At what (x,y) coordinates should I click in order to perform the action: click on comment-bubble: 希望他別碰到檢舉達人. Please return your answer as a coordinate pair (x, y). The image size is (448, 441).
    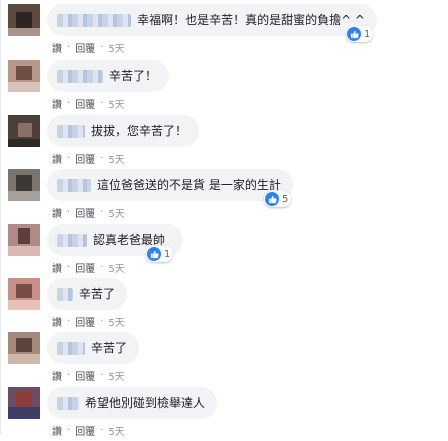
    Looking at the image, I should click on (132, 403).